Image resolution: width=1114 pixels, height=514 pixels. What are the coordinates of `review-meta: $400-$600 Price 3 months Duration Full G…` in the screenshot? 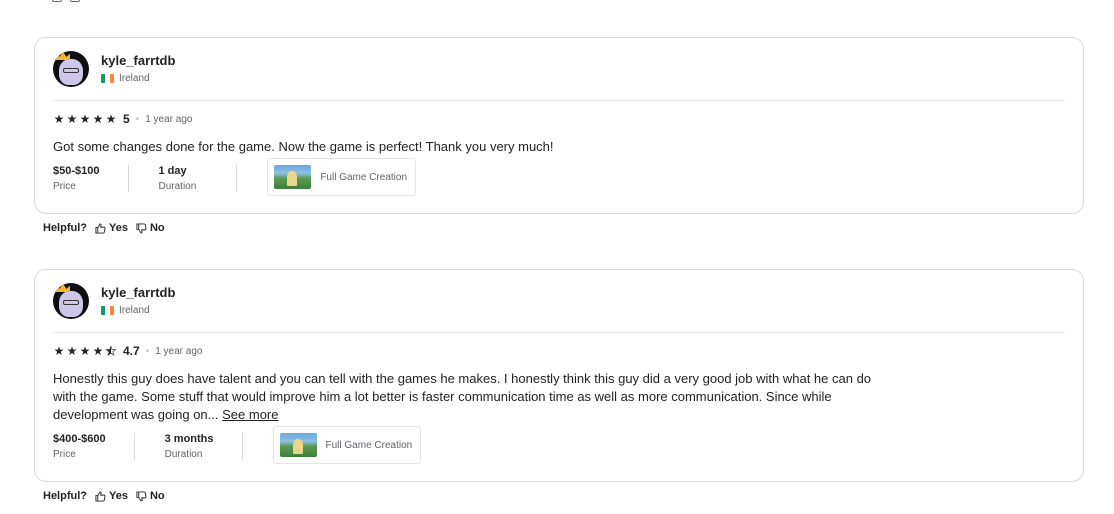 It's located at (559, 445).